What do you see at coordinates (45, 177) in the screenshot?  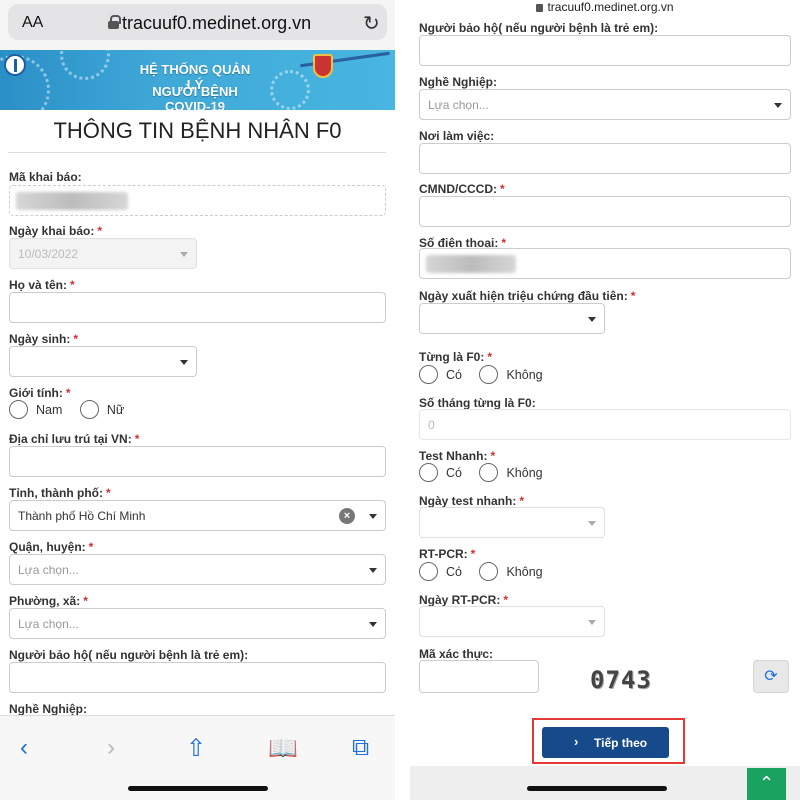 I see `ma-khai-bao-label: Mã khai báo:` at bounding box center [45, 177].